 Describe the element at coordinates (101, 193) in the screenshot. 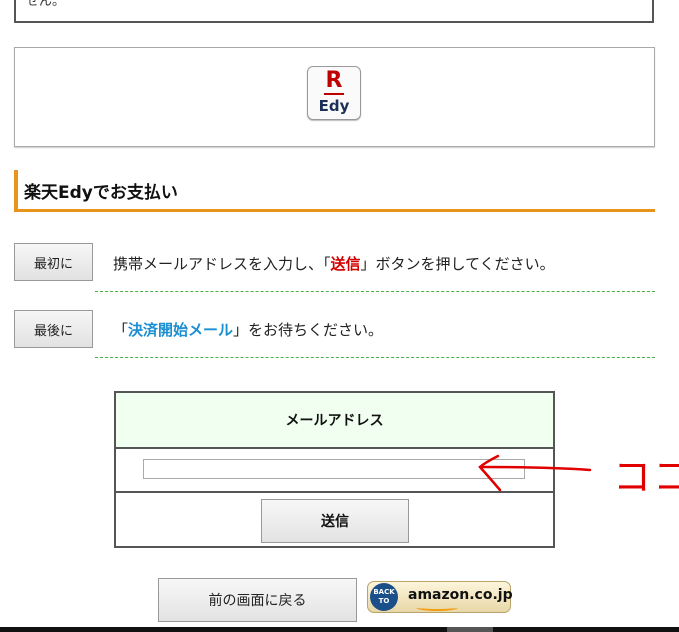

I see `section-title: 楽天Edyでお支払い` at that location.